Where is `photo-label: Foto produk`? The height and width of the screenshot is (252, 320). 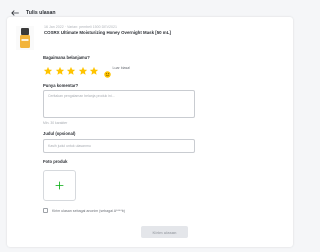 photo-label: Foto produk is located at coordinates (55, 161).